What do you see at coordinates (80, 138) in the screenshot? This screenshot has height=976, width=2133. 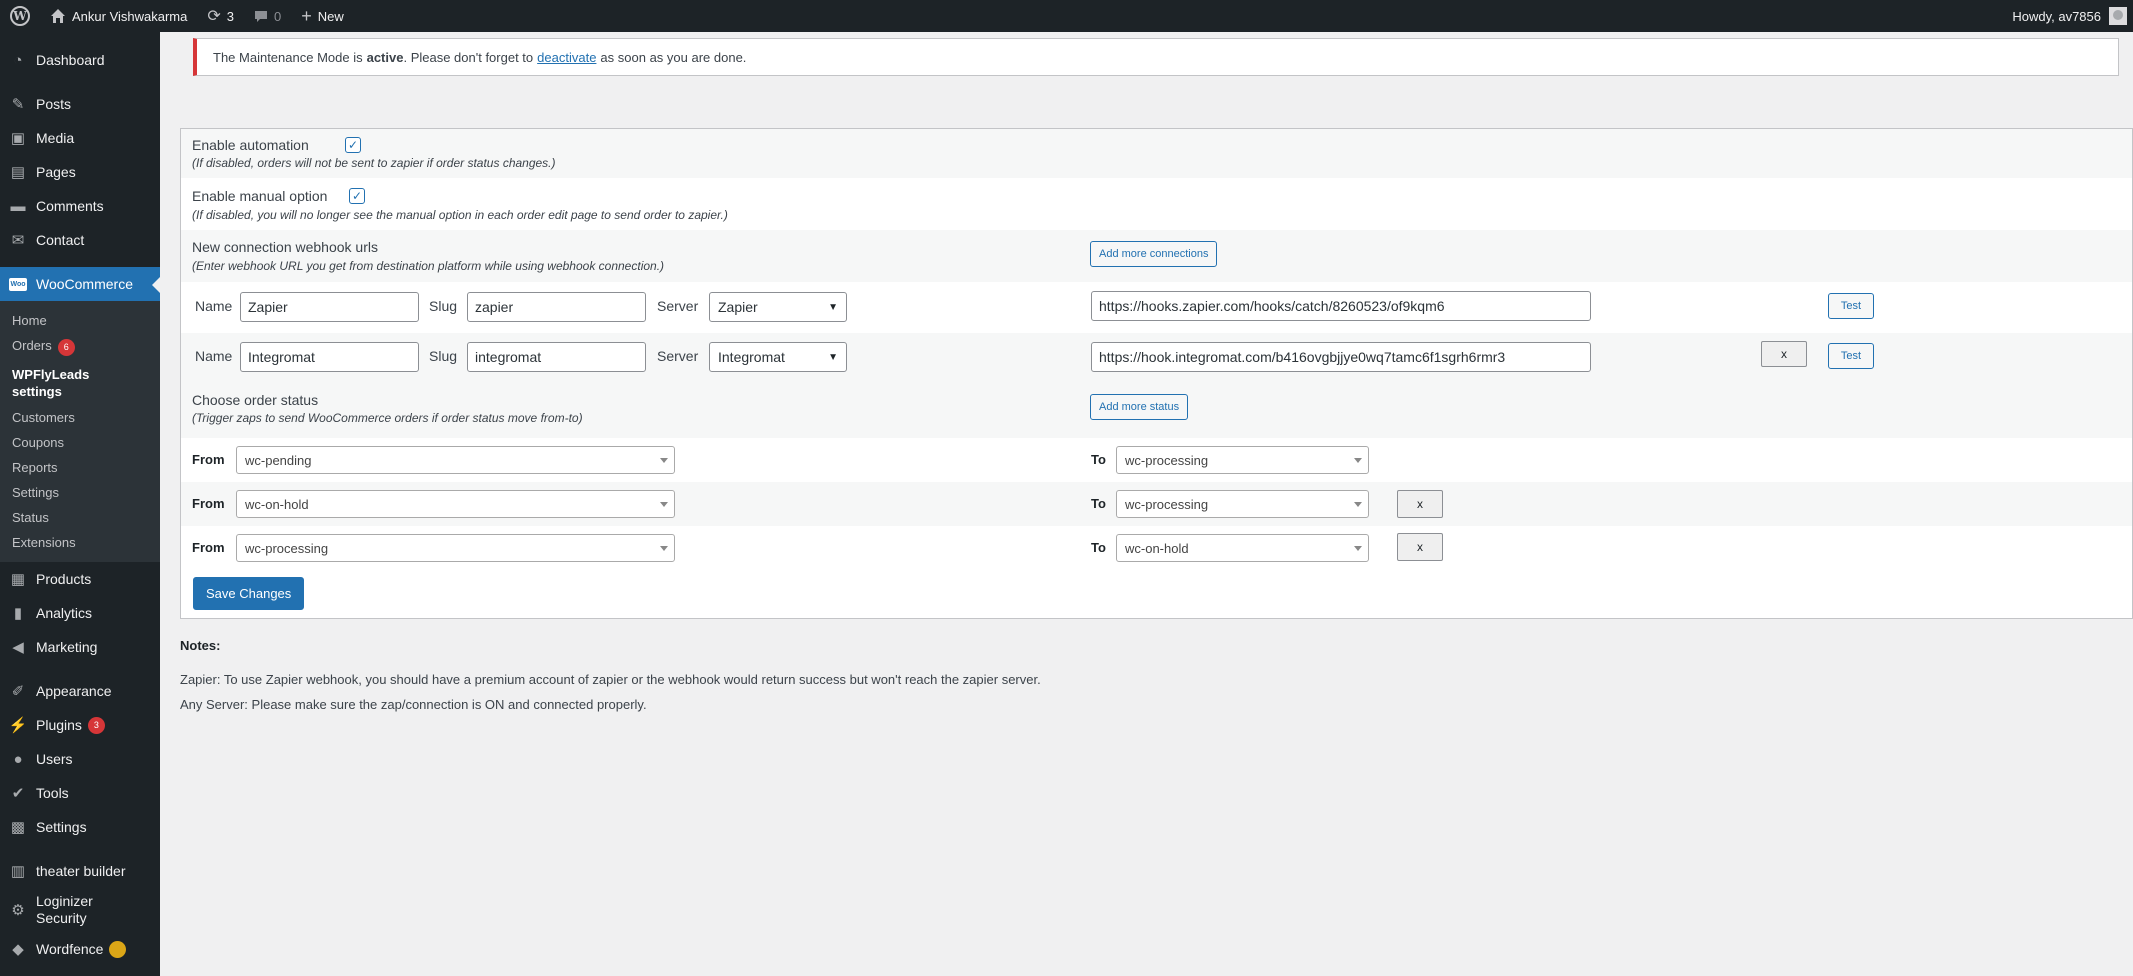 I see `menu-media: ▣ Media` at bounding box center [80, 138].